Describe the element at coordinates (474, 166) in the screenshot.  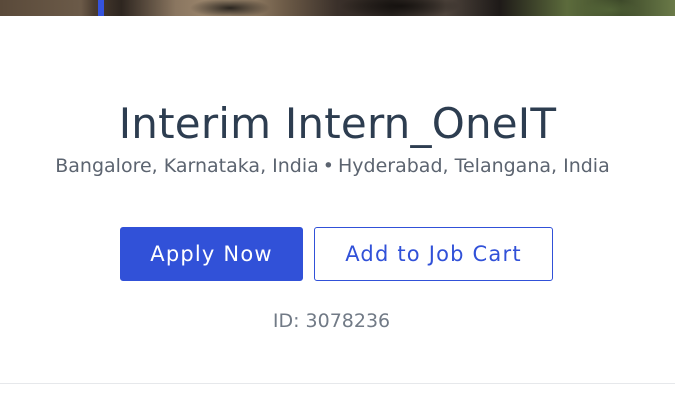
I see `location-item: Hyderabad, Telangana, India` at that location.